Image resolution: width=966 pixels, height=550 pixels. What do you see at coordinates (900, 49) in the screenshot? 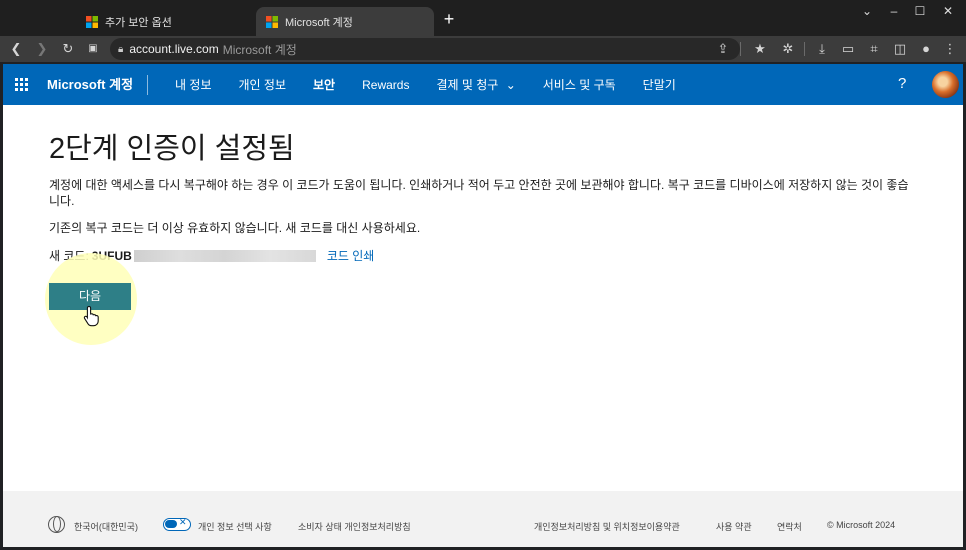
I see `sidebar-icon: ◫` at bounding box center [900, 49].